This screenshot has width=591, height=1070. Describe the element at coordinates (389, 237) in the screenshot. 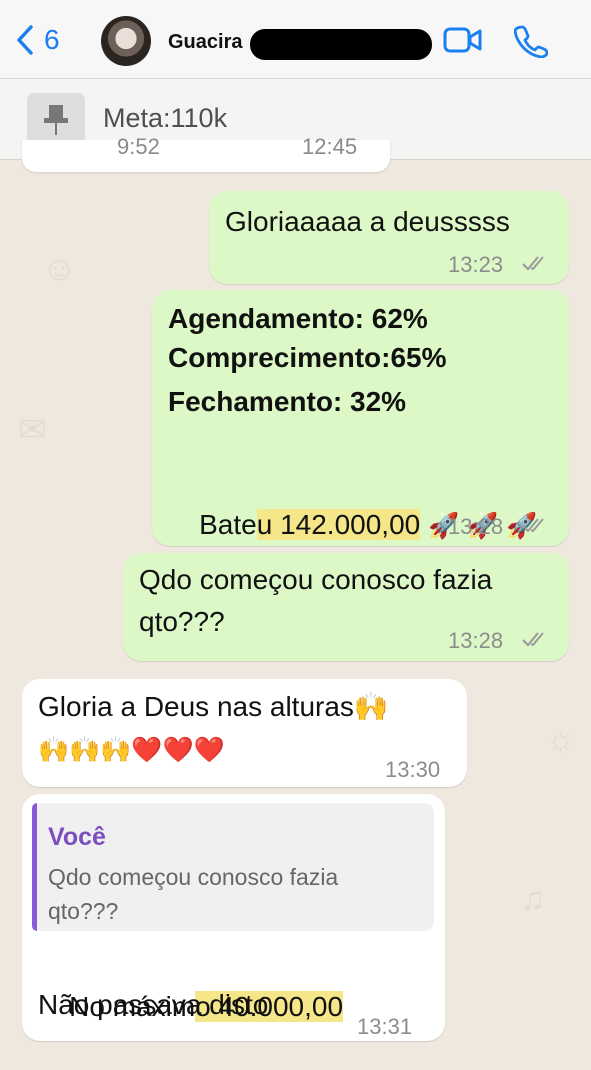

I see `outgoing-message: Gloriaaaaa a deusssss 13:23` at that location.